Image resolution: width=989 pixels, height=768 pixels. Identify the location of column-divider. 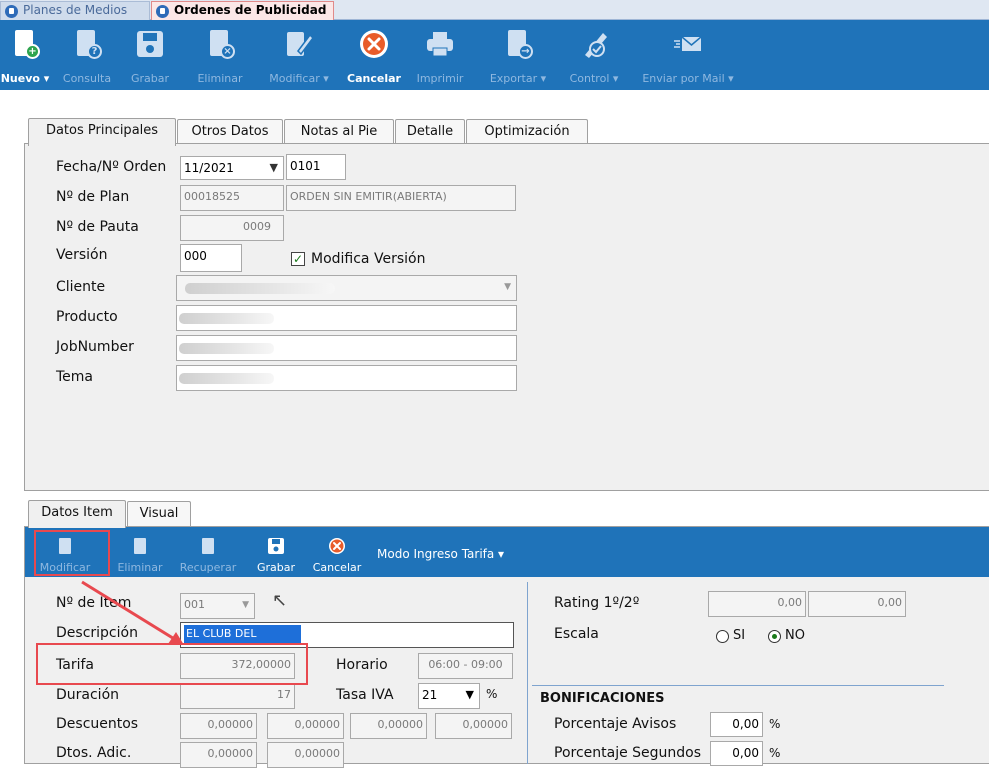
(527, 673).